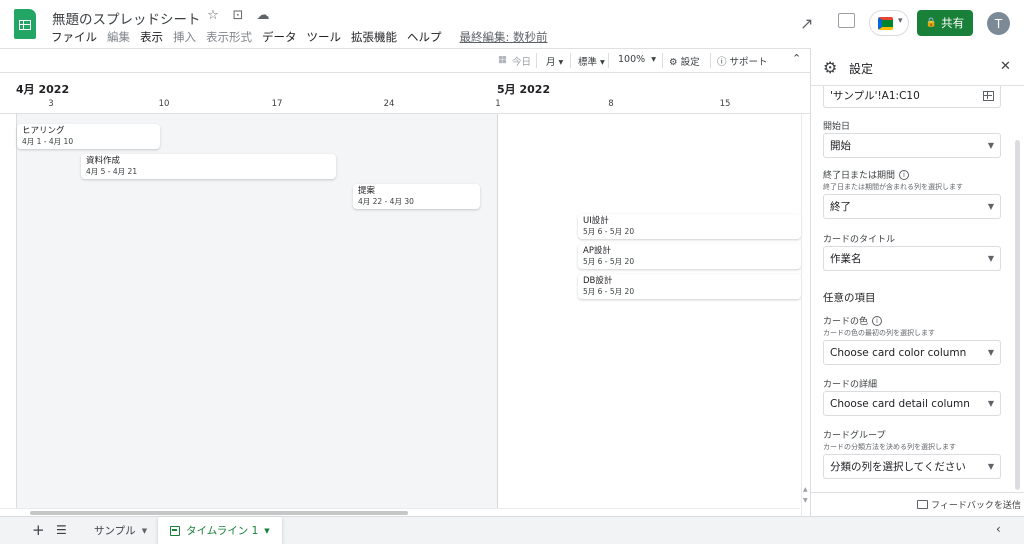  Describe the element at coordinates (859, 240) in the screenshot. I see `card-title-label: カードのタイトル` at that location.